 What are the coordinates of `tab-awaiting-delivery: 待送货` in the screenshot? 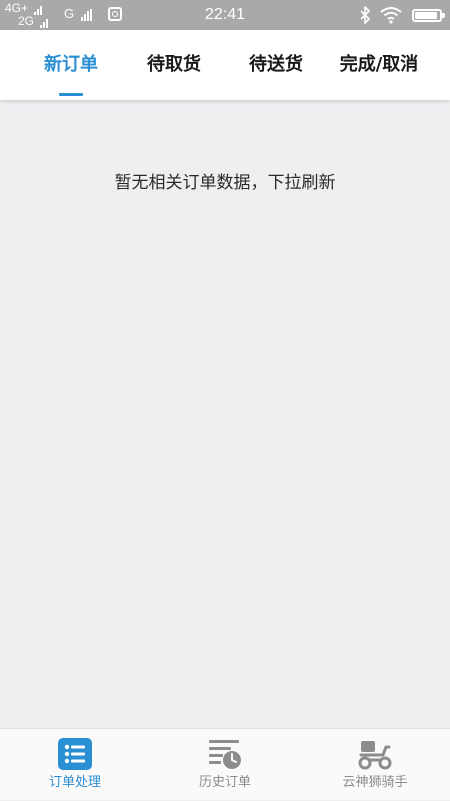 It's located at (276, 65).